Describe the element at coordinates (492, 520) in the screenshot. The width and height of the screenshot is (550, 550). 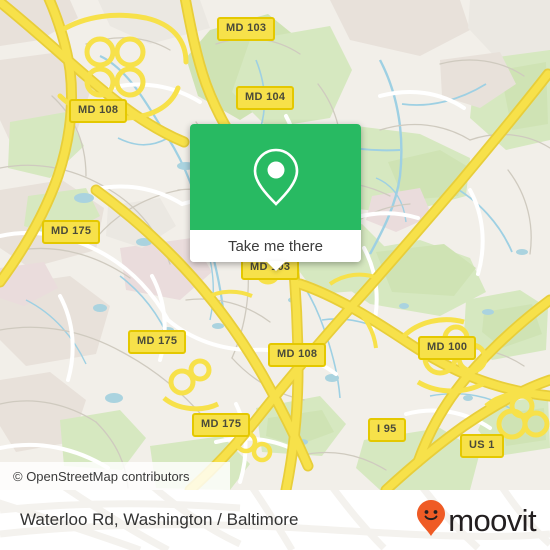
I see `moovit-wordmark: moovit` at that location.